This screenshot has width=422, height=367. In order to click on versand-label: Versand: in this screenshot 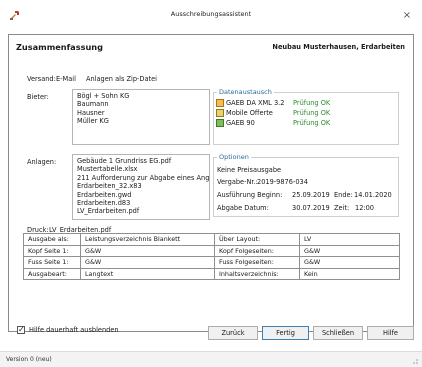, I will do `click(41, 79)`.